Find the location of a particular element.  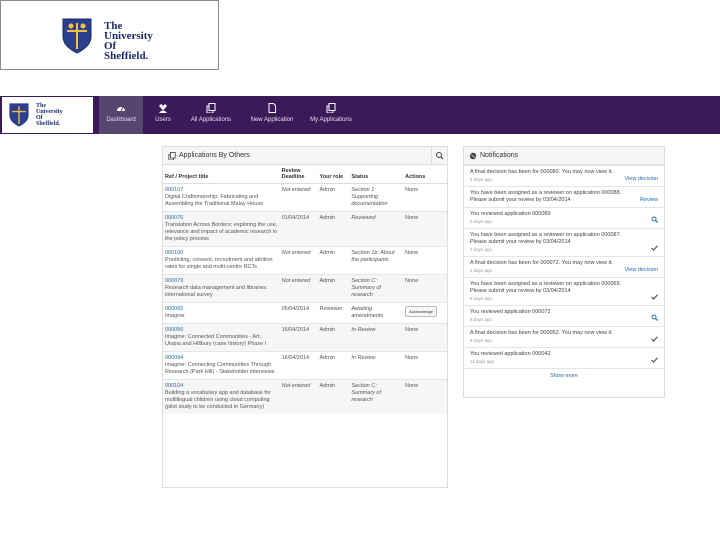

application-ref-link: 000076 is located at coordinates (174, 218).